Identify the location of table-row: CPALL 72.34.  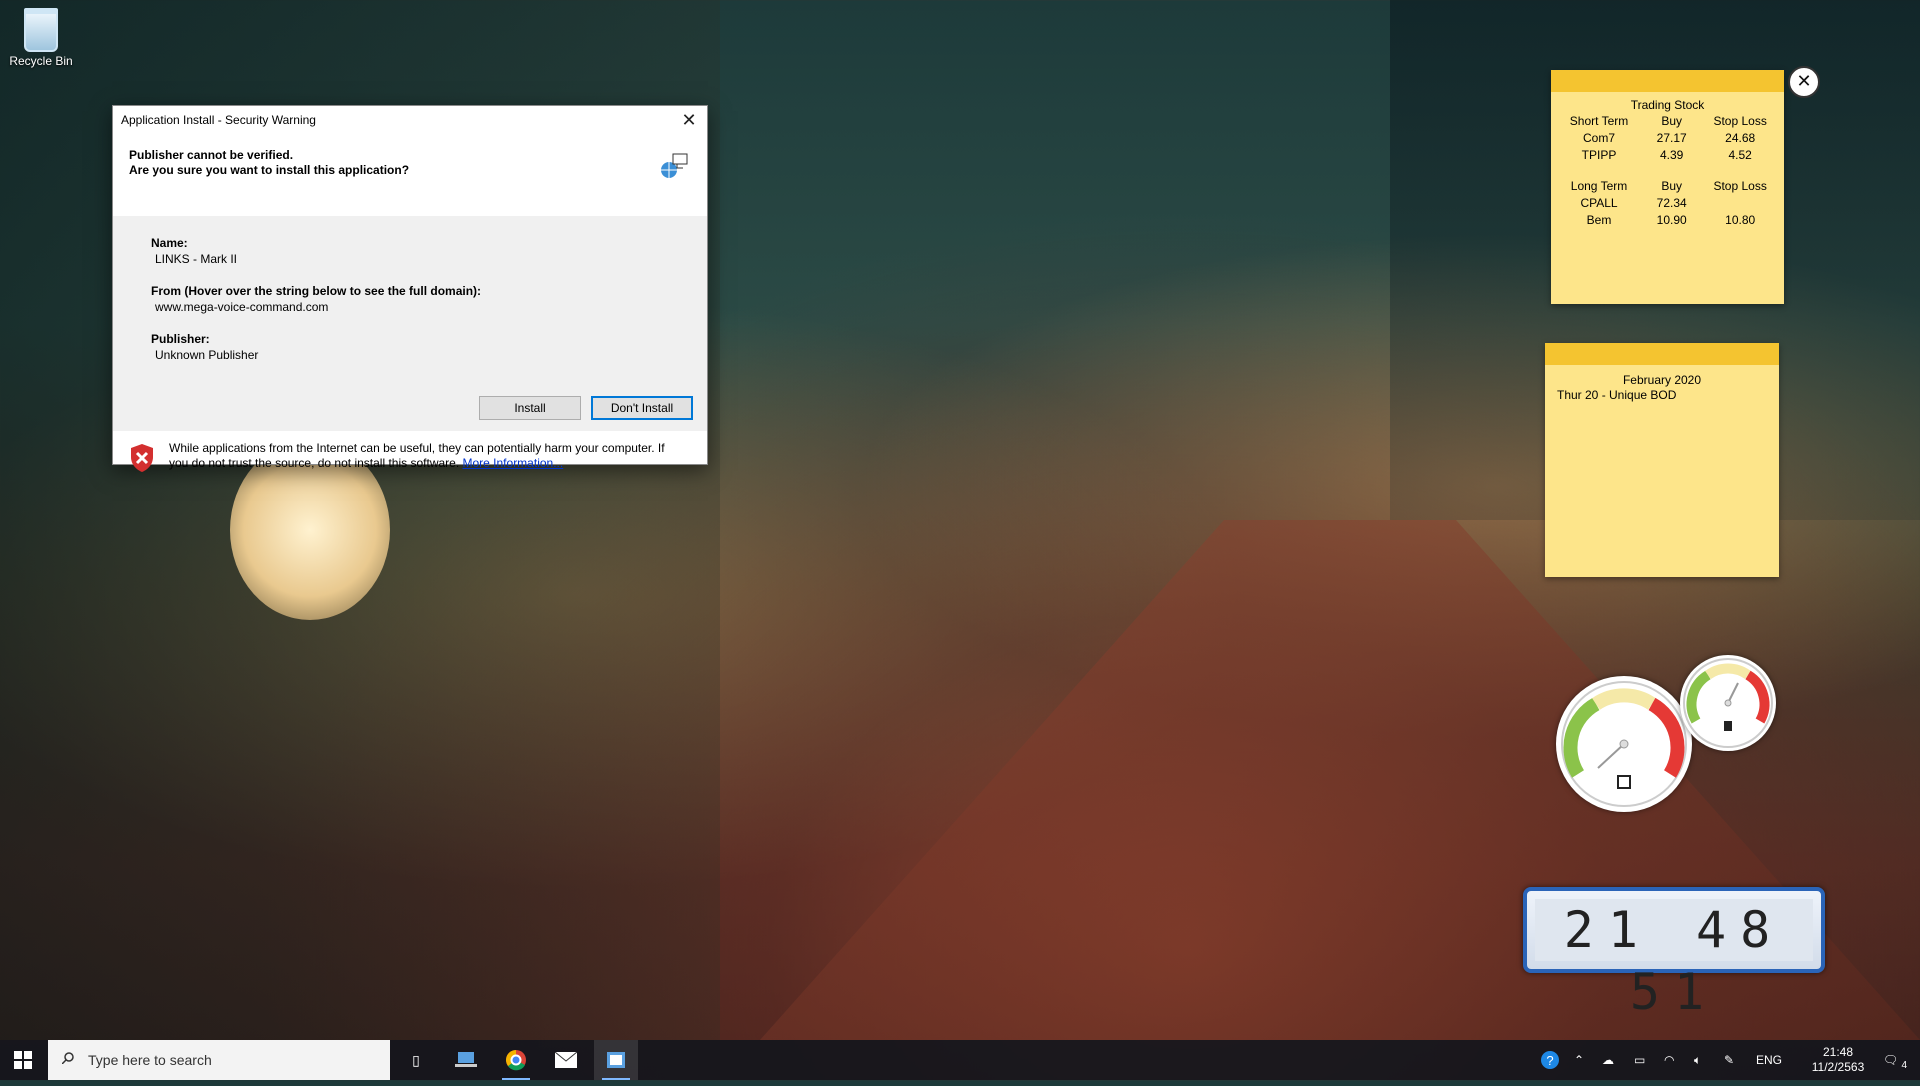
(1667, 202).